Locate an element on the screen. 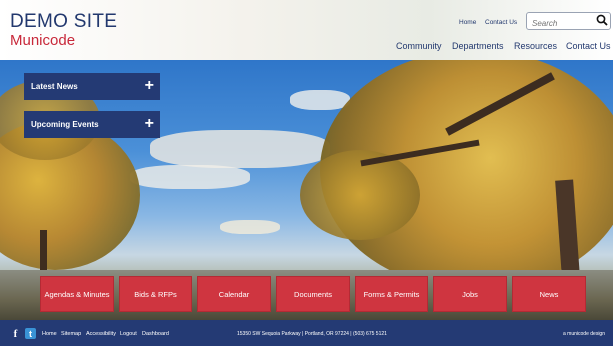 The image size is (613, 346). facebook-icon: f is located at coordinates (15, 334).